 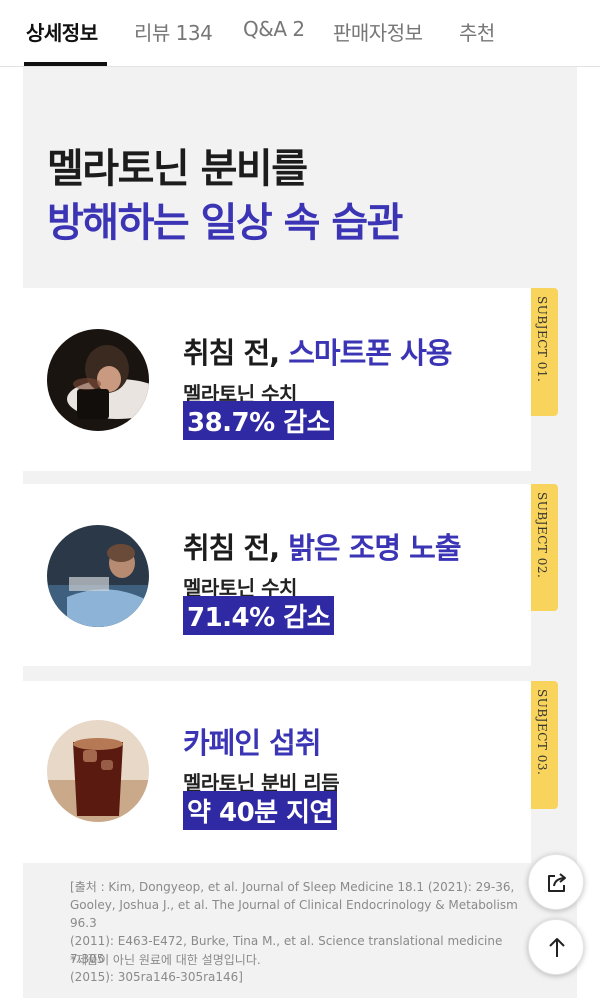 I want to click on card-2-badge: 71.4% 감소, so click(x=259, y=615).